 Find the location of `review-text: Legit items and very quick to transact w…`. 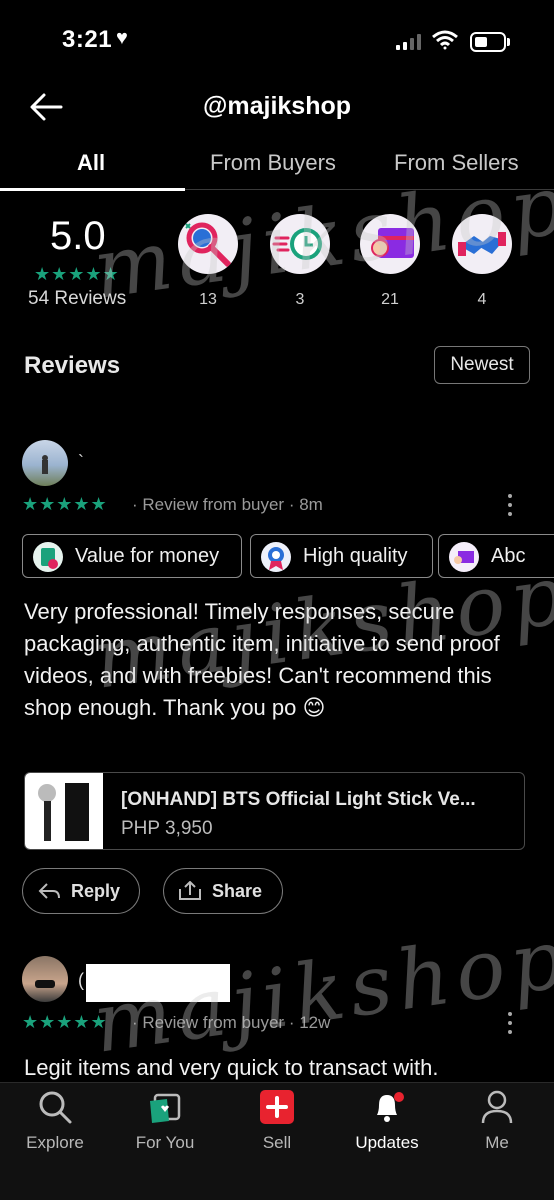

review-text: Legit items and very quick to transact w… is located at coordinates (231, 1067).